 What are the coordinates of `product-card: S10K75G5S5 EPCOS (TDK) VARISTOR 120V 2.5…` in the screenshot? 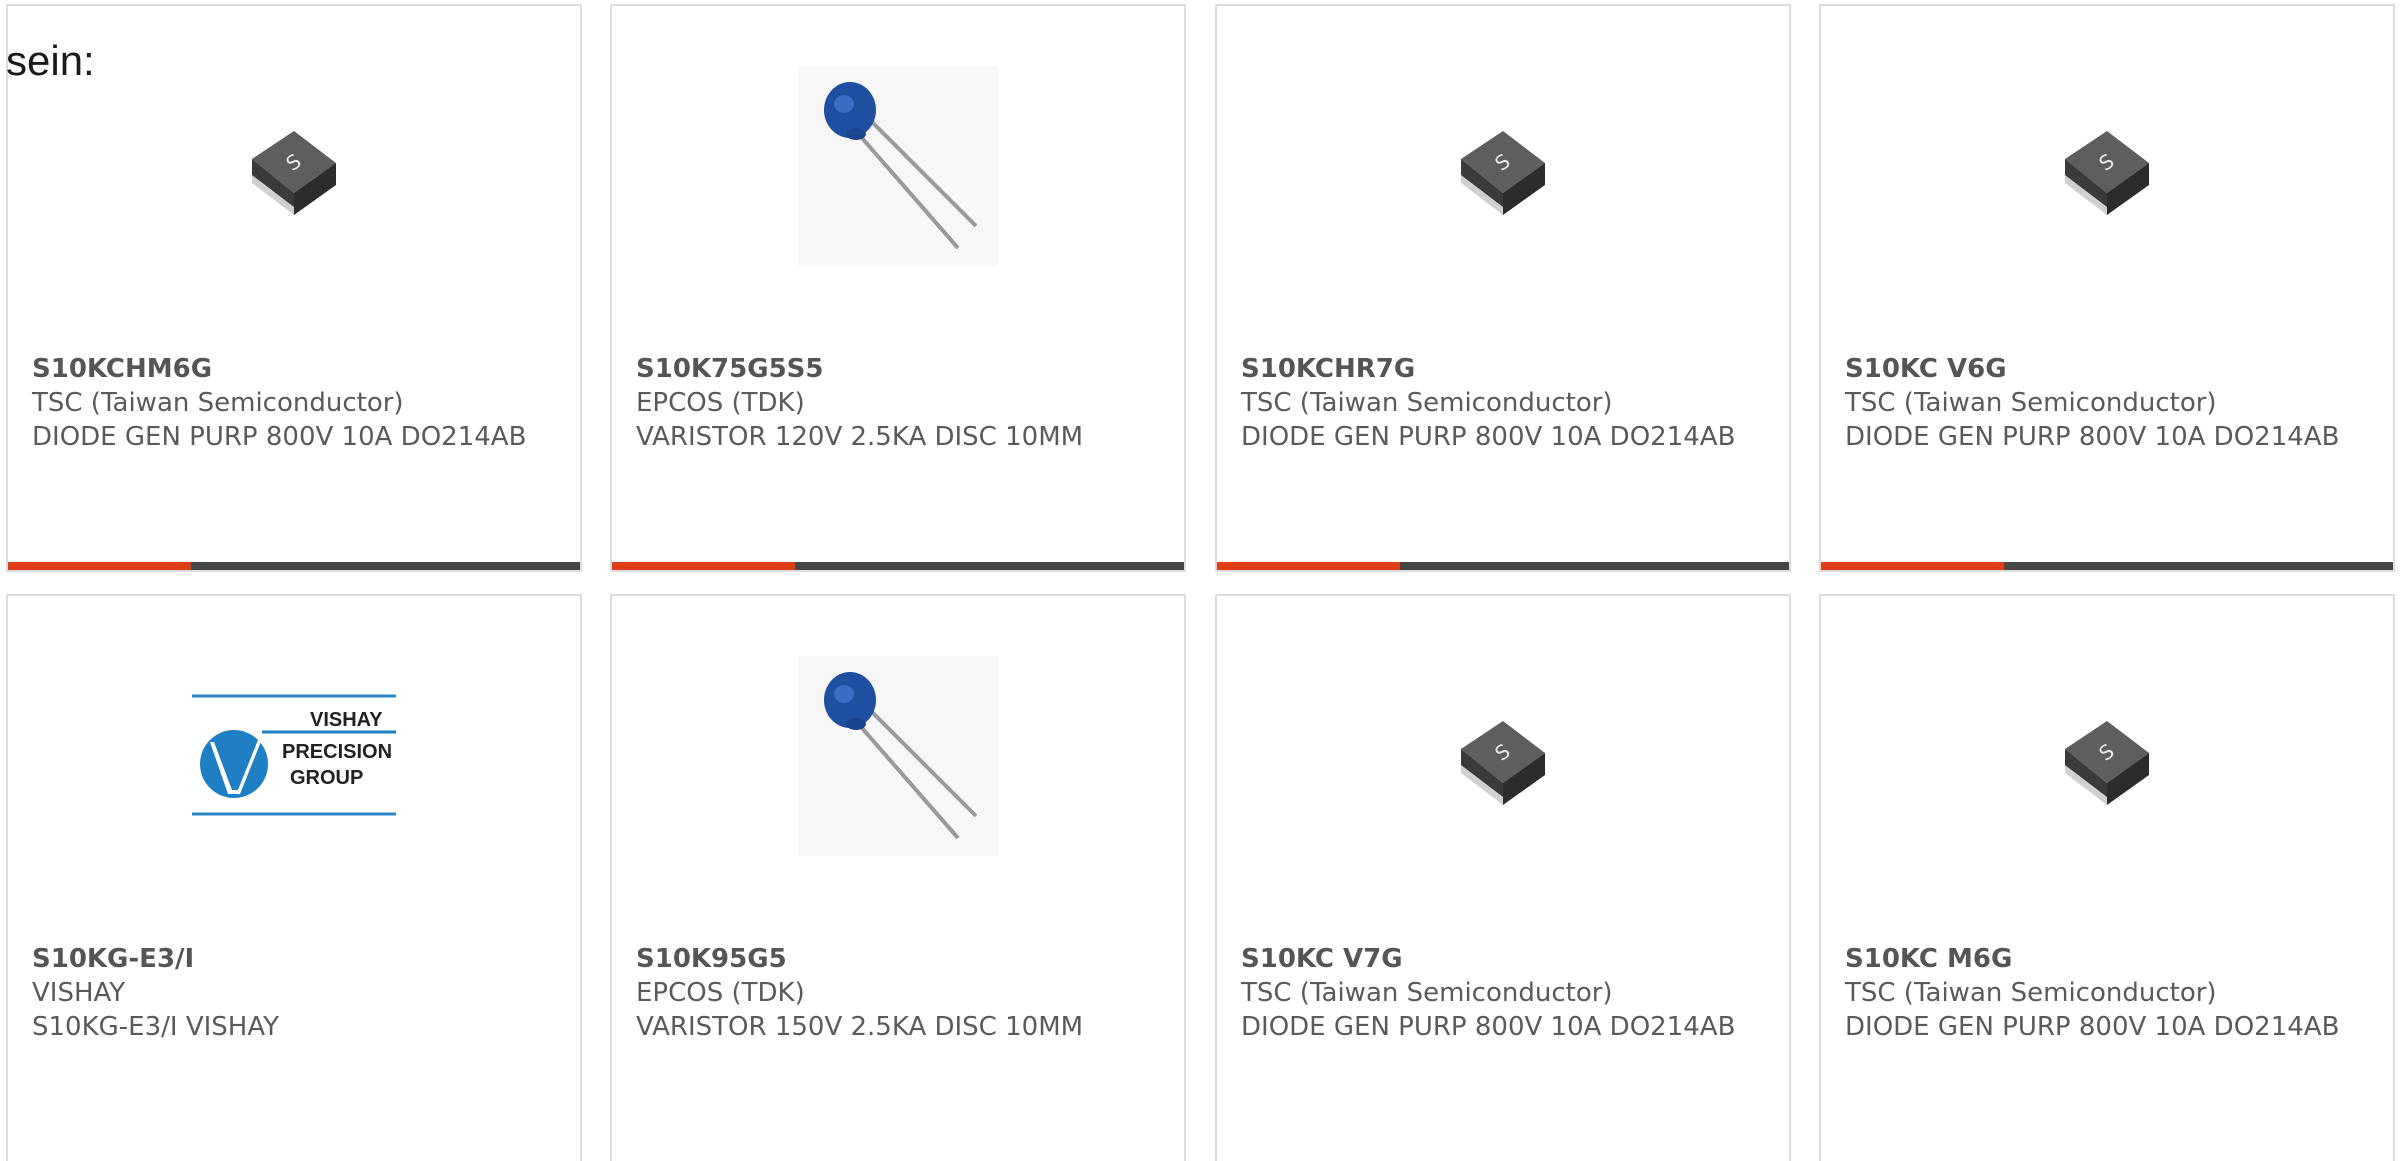 It's located at (898, 288).